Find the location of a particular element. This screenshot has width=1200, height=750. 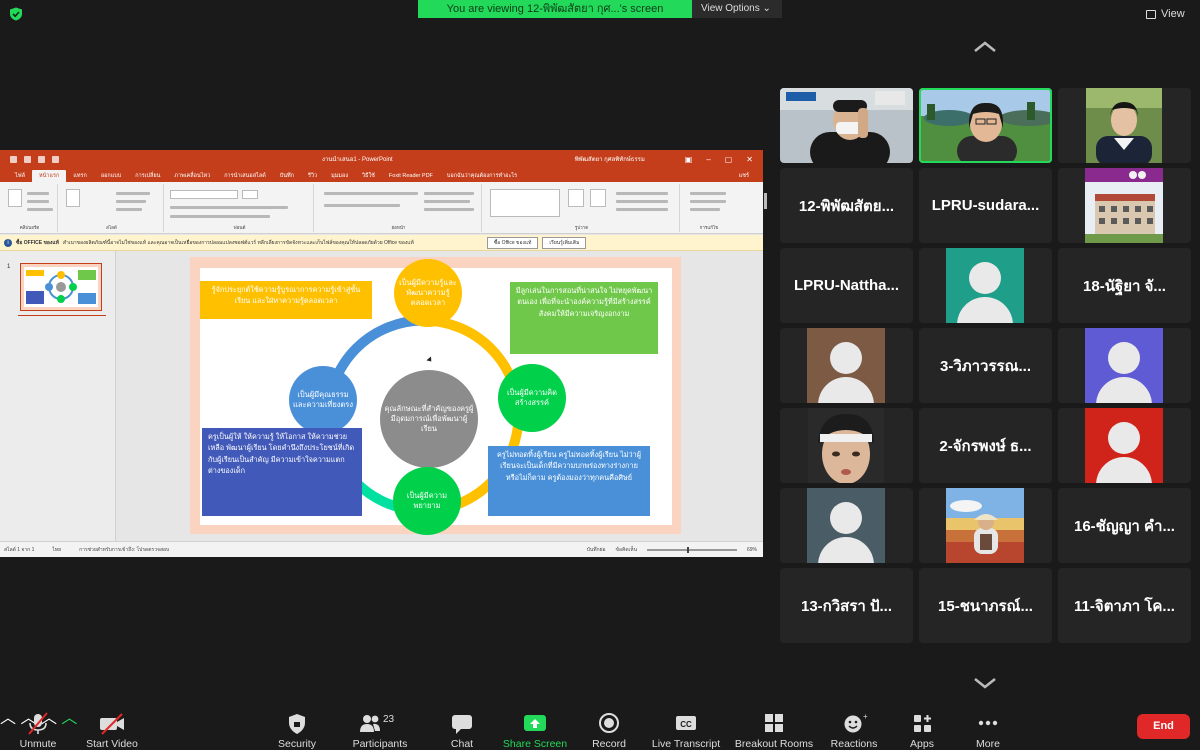

buy-office-button: ซื้อ Office ของแท้ is located at coordinates (512, 242).